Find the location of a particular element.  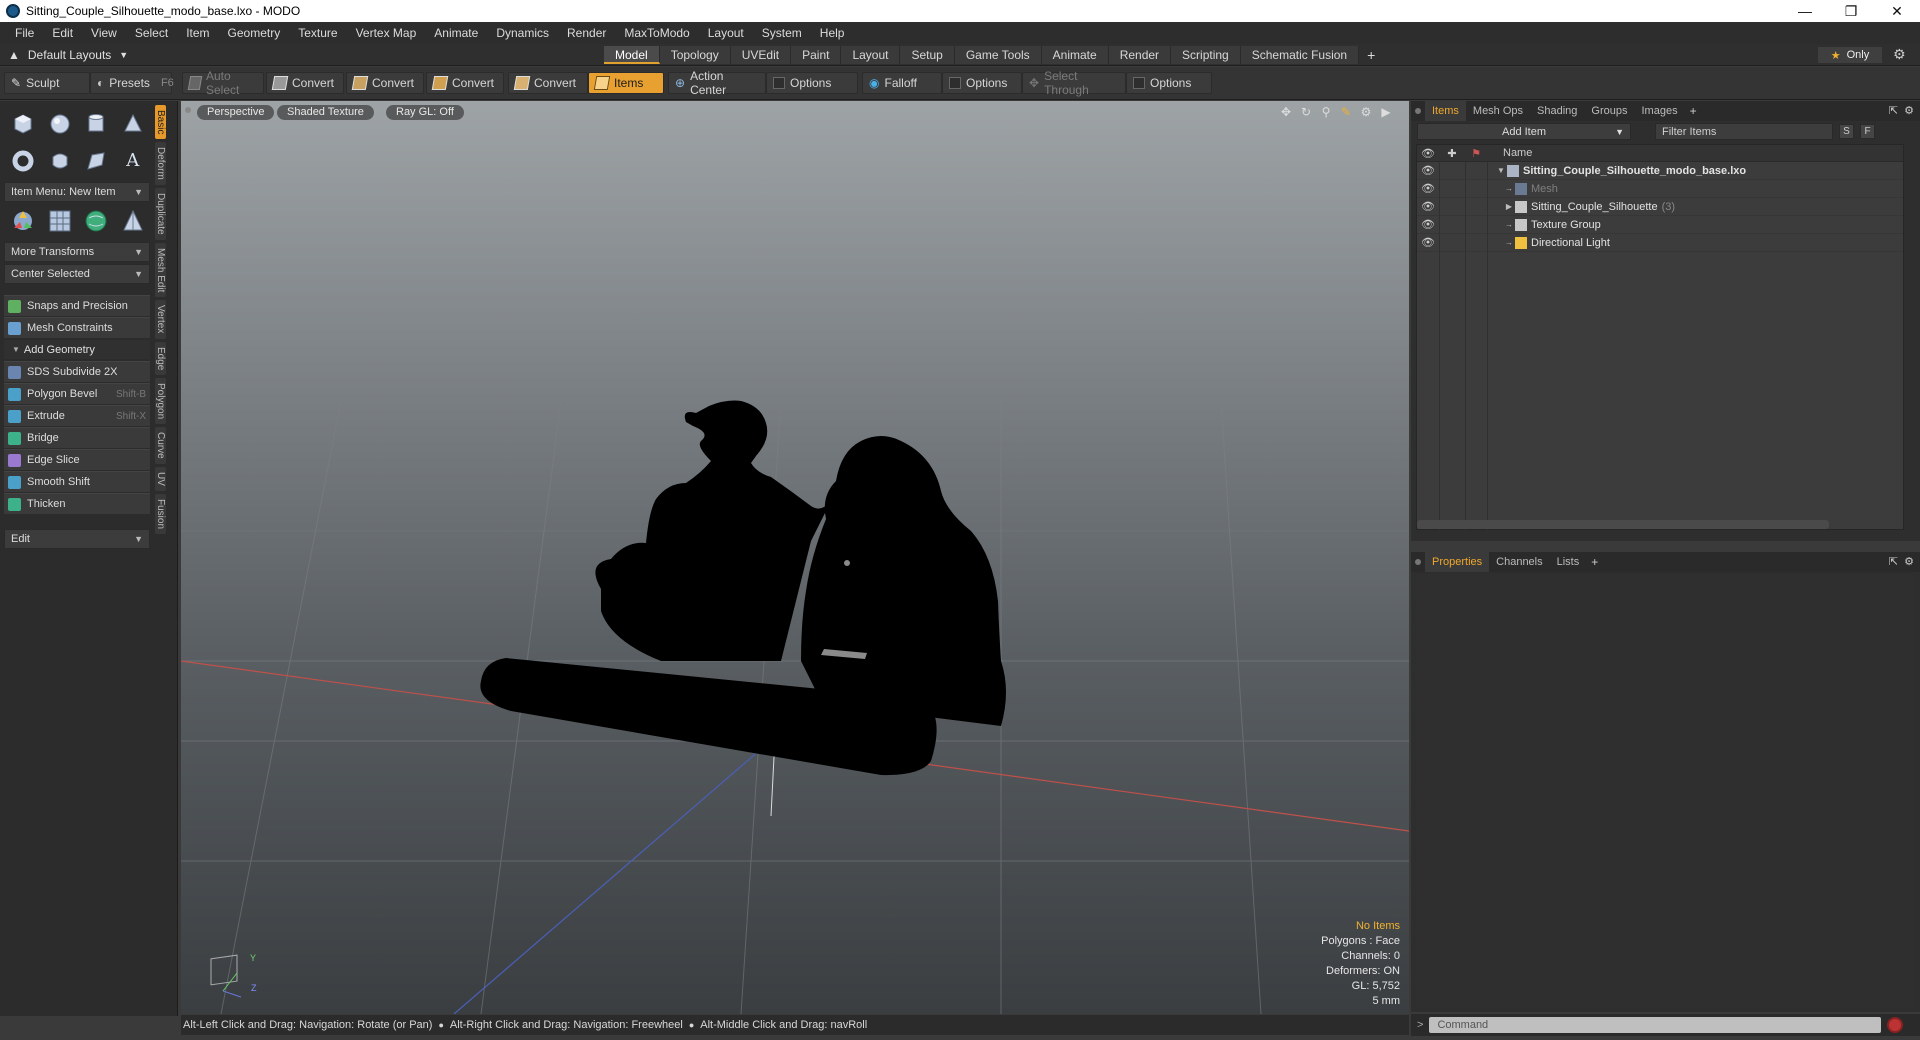

default-layouts-dropdown: ▲ Default Layouts ▼ is located at coordinates (300, 55).